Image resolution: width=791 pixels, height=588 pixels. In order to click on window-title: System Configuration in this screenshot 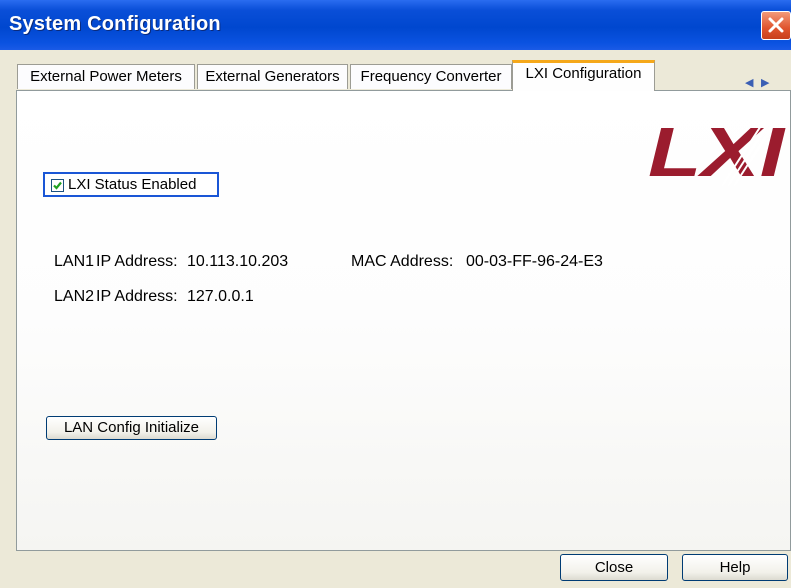, I will do `click(115, 24)`.